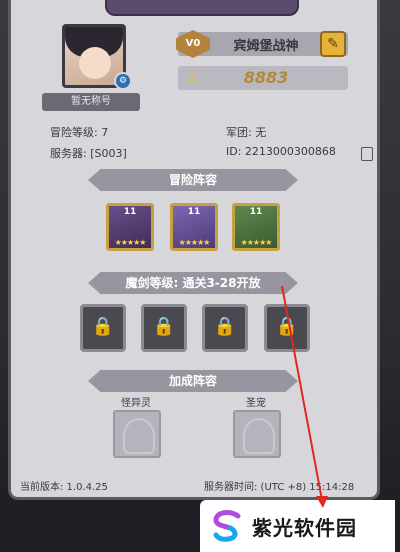 The width and height of the screenshot is (400, 552). What do you see at coordinates (123, 81) in the screenshot?
I see `gear-icon: ⚙` at bounding box center [123, 81].